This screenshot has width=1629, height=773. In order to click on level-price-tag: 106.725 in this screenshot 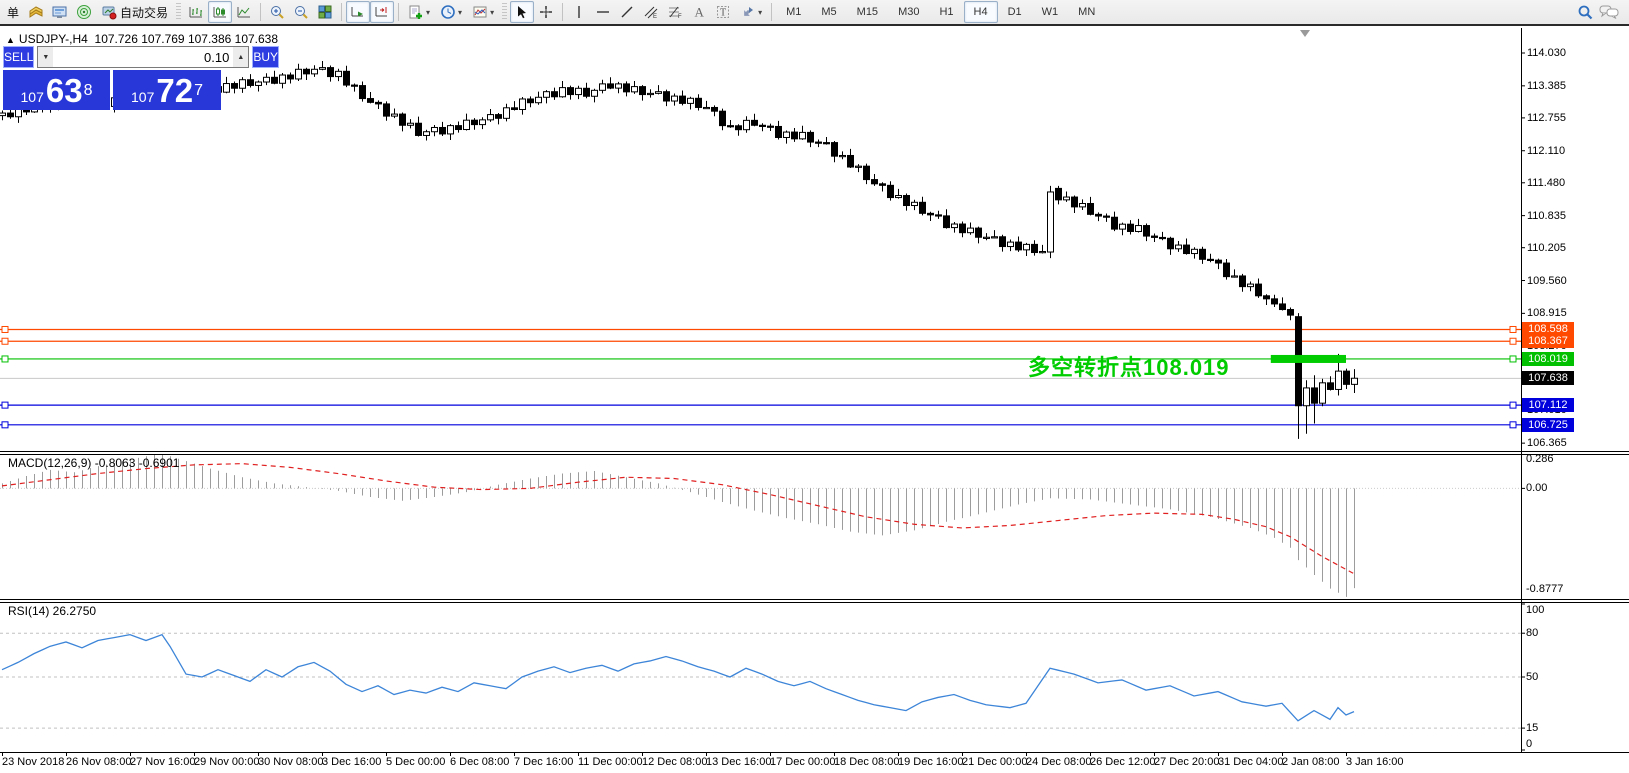, I will do `click(1548, 424)`.